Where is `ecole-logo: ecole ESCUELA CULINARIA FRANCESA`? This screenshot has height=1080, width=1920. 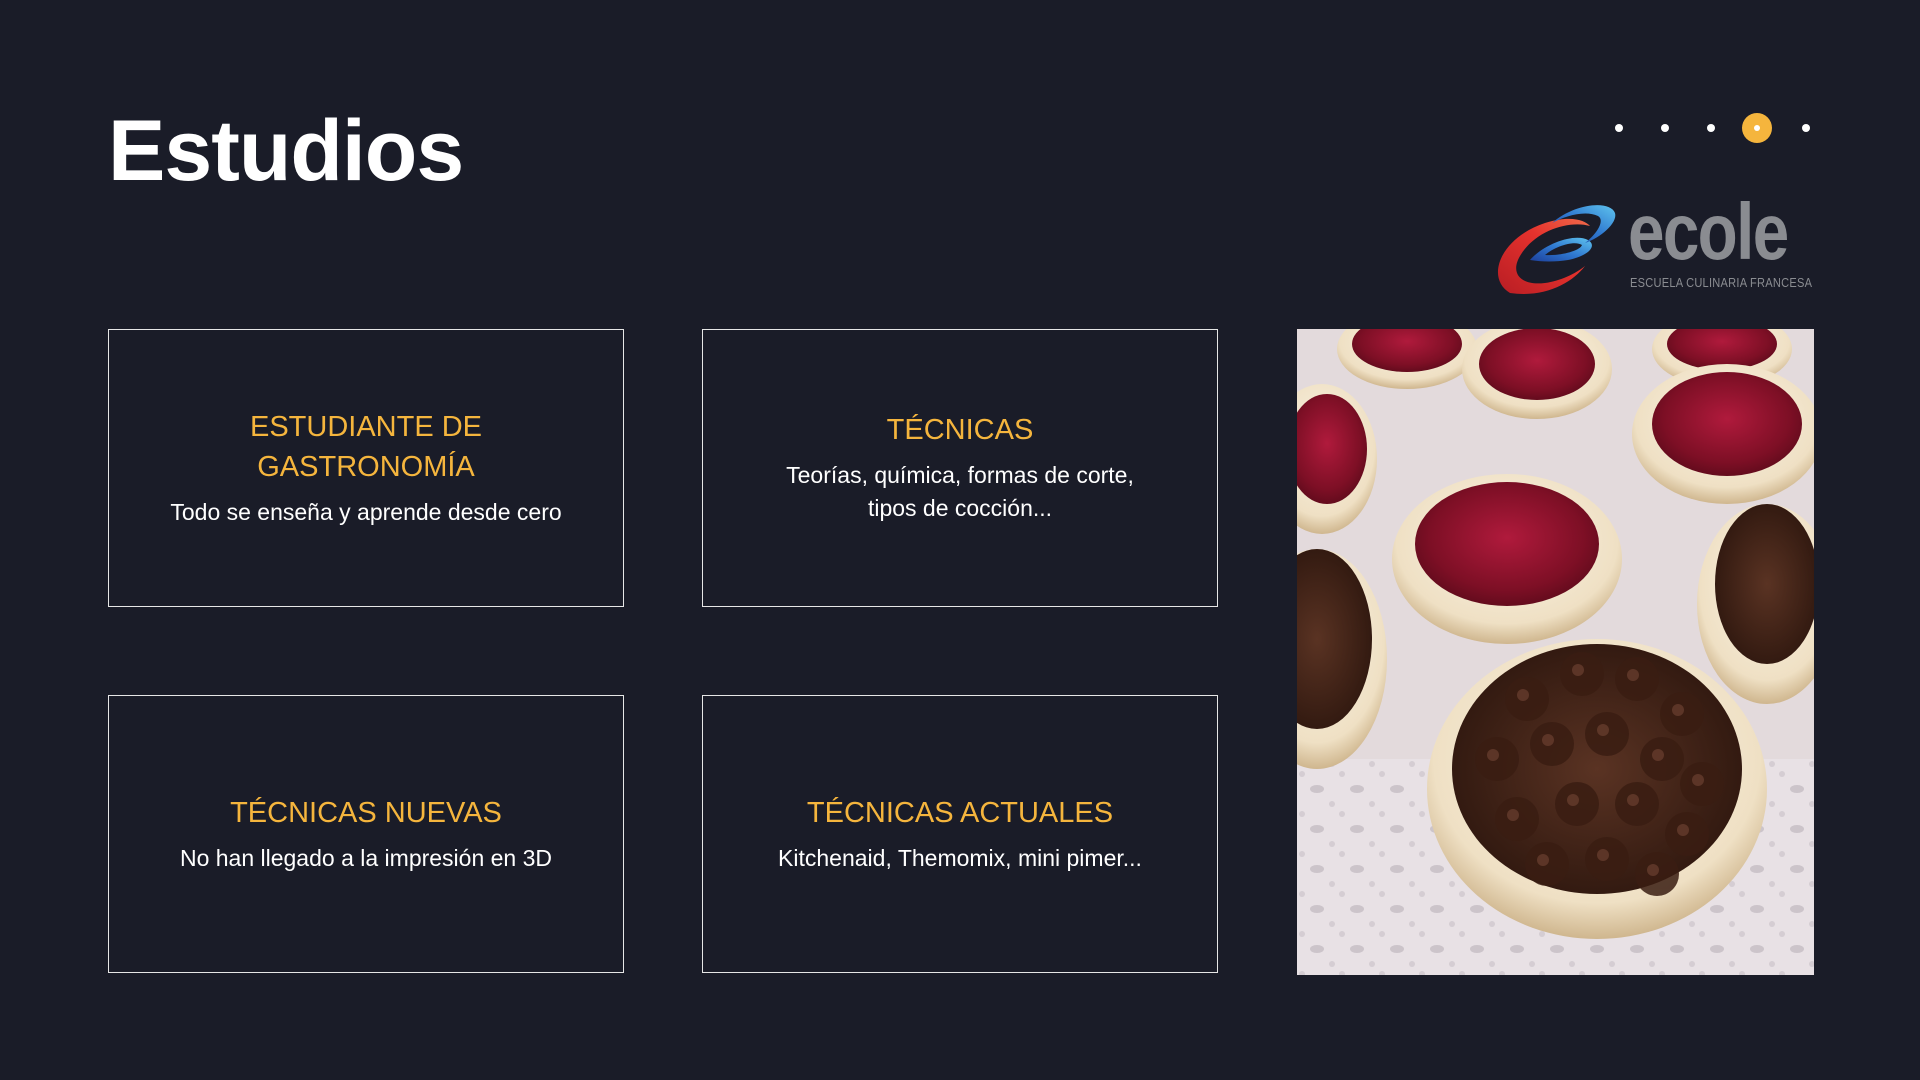 ecole-logo: ecole ESCUELA CULINARIA FRANCESA is located at coordinates (1651, 245).